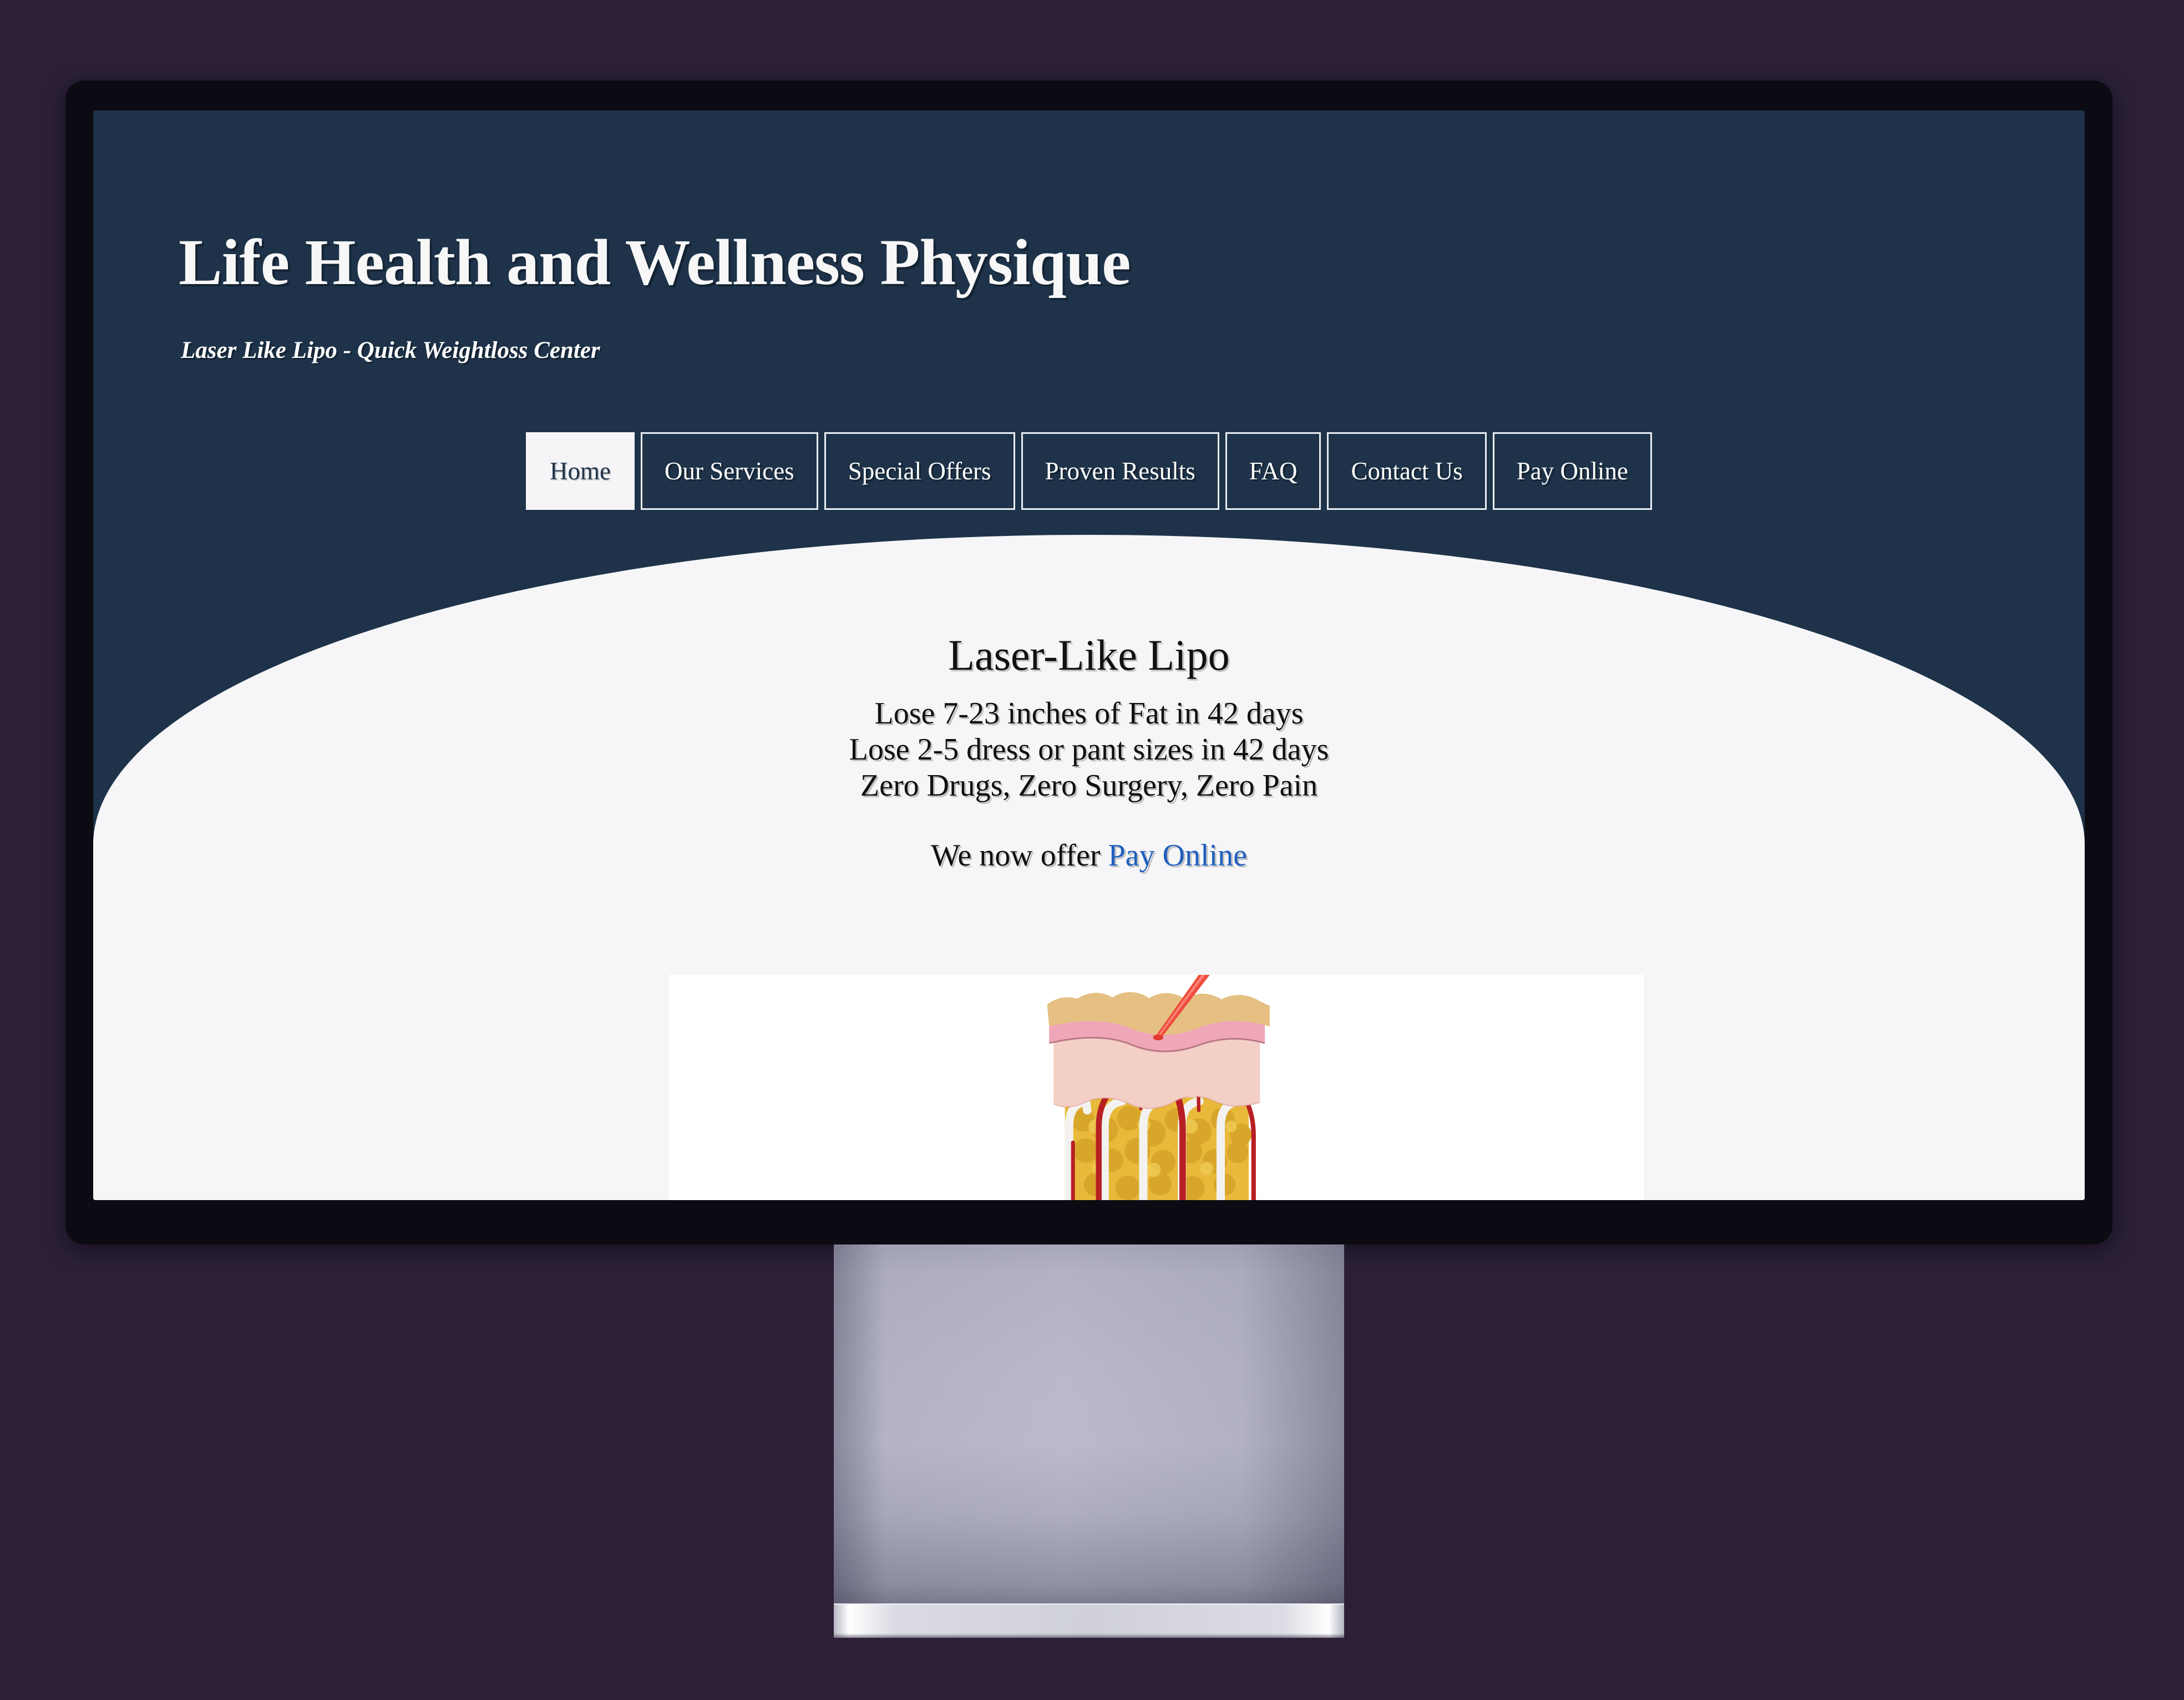 The image size is (2184, 1700). What do you see at coordinates (730, 471) in the screenshot?
I see `nav-item-our-services: Our Services` at bounding box center [730, 471].